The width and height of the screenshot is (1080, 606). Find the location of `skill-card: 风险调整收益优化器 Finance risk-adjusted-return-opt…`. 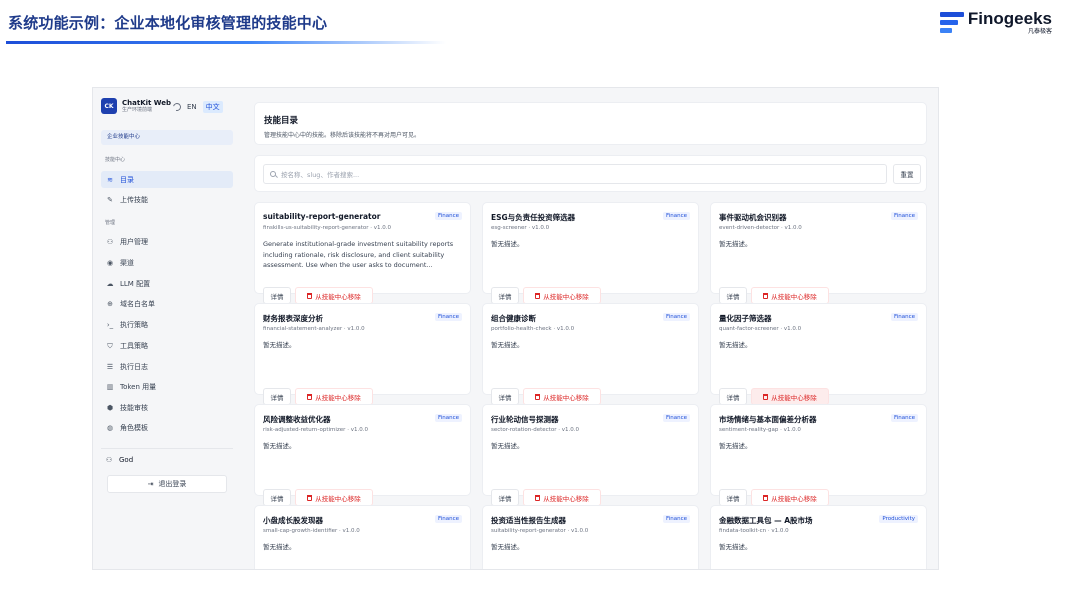

skill-card: 风险调整收益优化器 Finance risk-adjusted-return-opt… is located at coordinates (362, 455).